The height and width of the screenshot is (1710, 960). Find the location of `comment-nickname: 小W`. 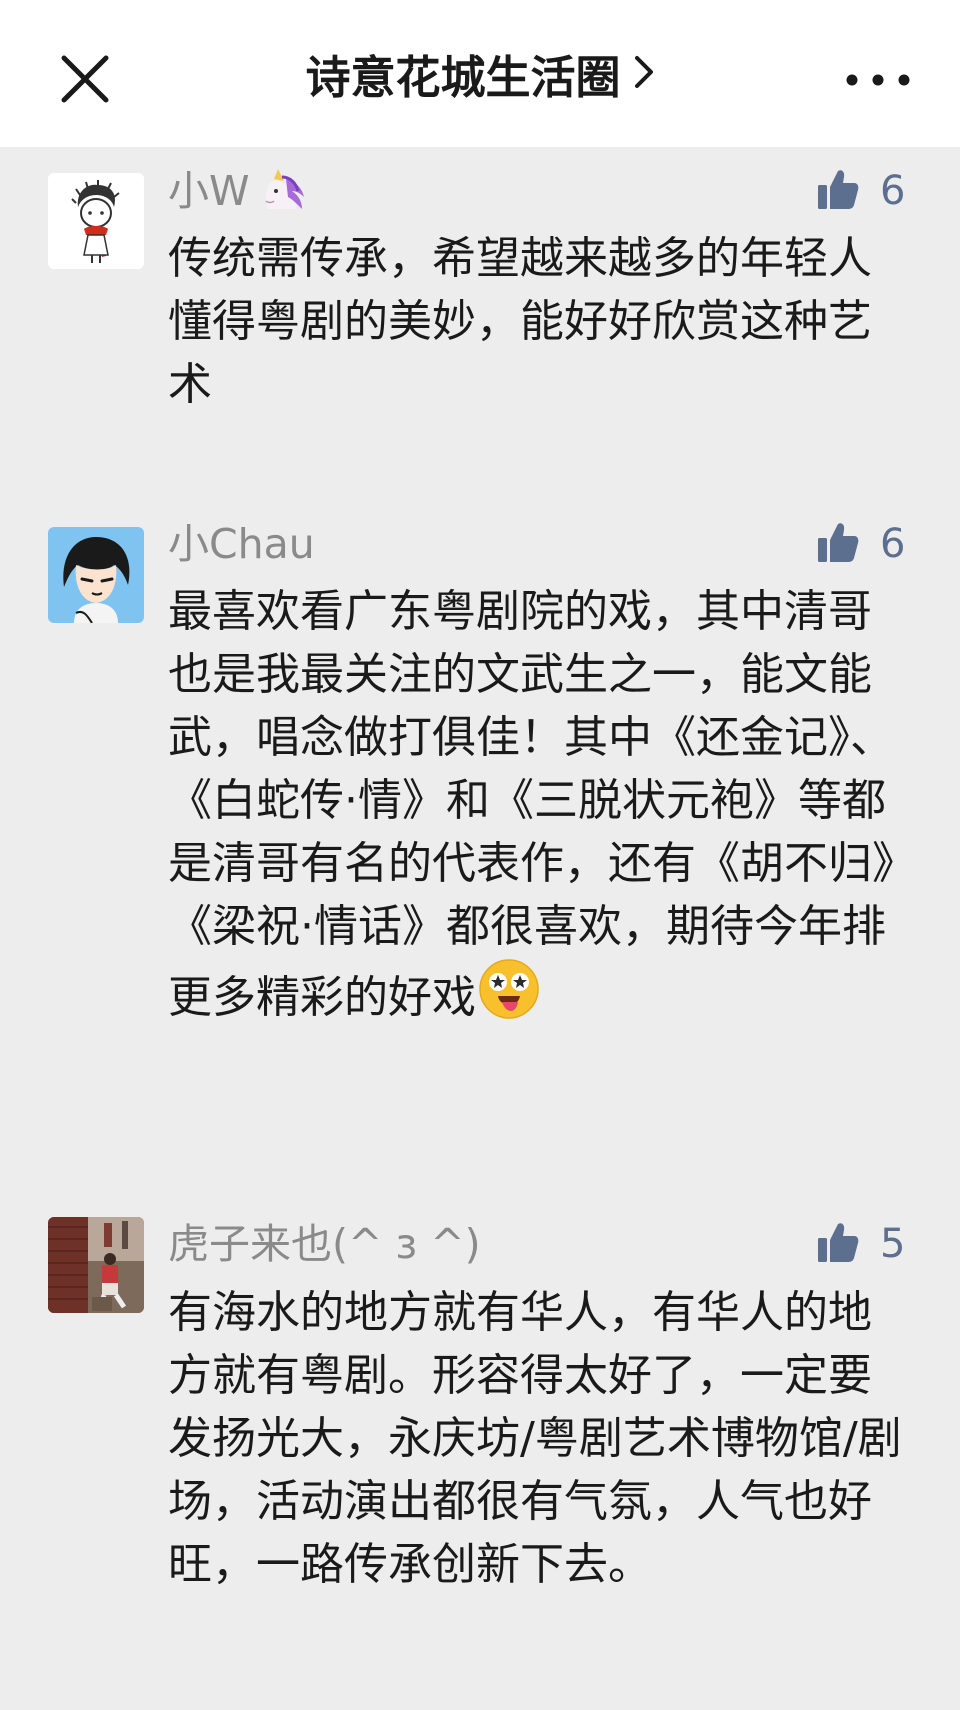

comment-nickname: 小W is located at coordinates (238, 191).